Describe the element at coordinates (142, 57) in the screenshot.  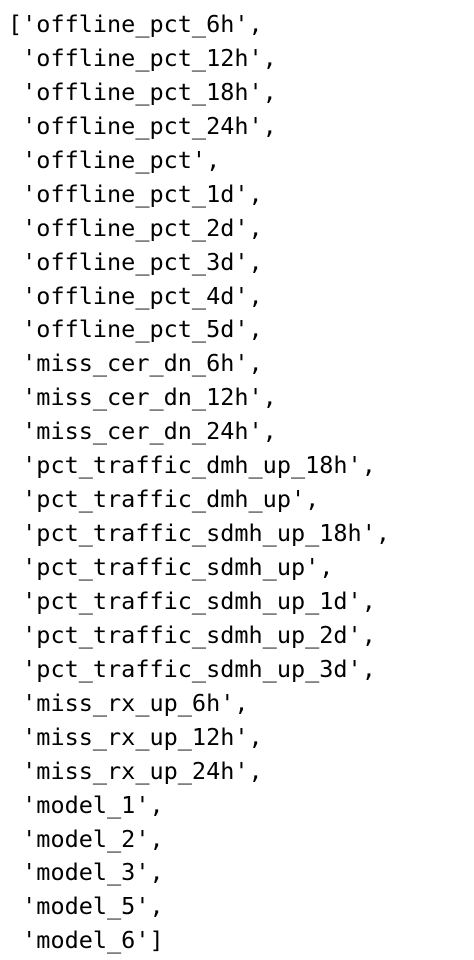
I see `output-line: 'offline_pct_12h',` at that location.